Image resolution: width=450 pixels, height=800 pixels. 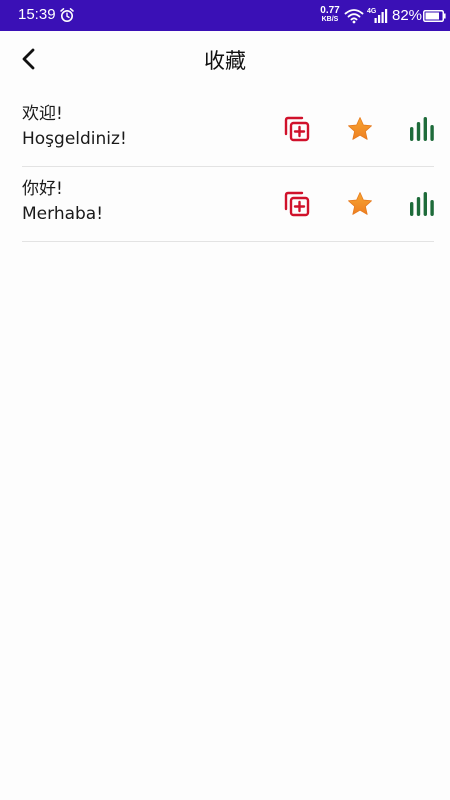 I want to click on battery-icon, so click(x=434, y=16).